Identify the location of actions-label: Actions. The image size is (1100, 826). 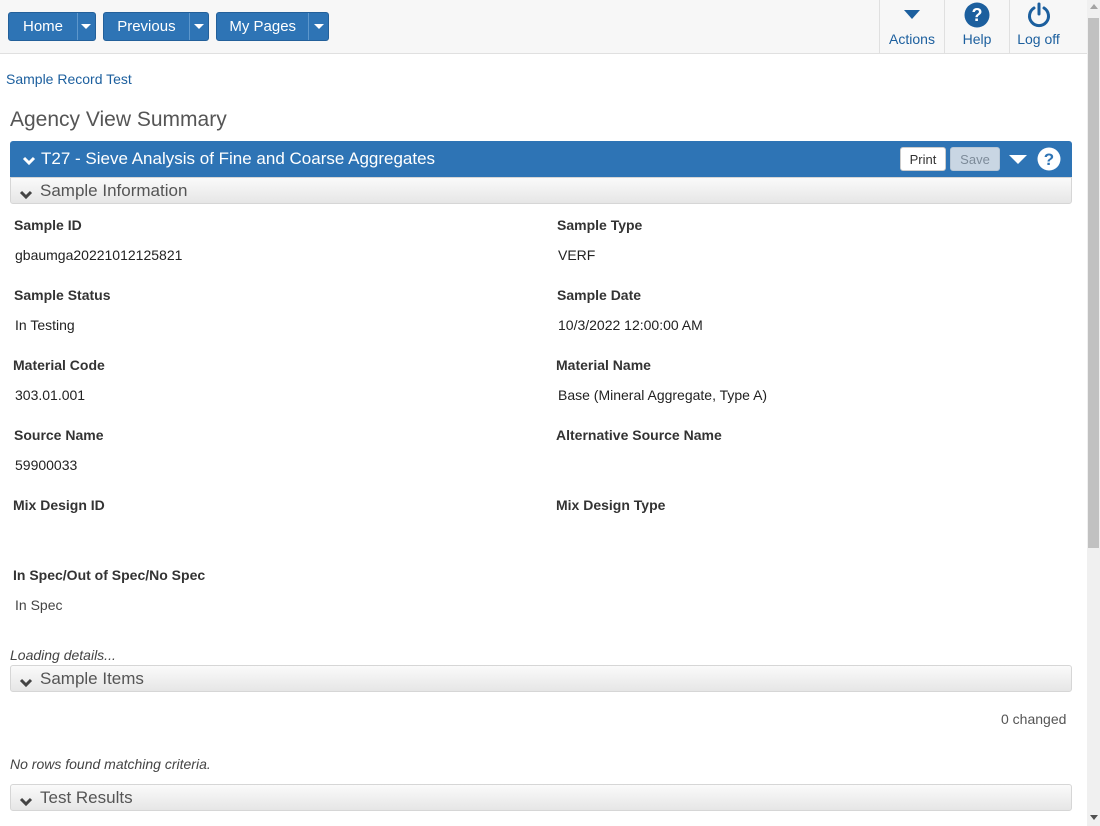
(912, 39).